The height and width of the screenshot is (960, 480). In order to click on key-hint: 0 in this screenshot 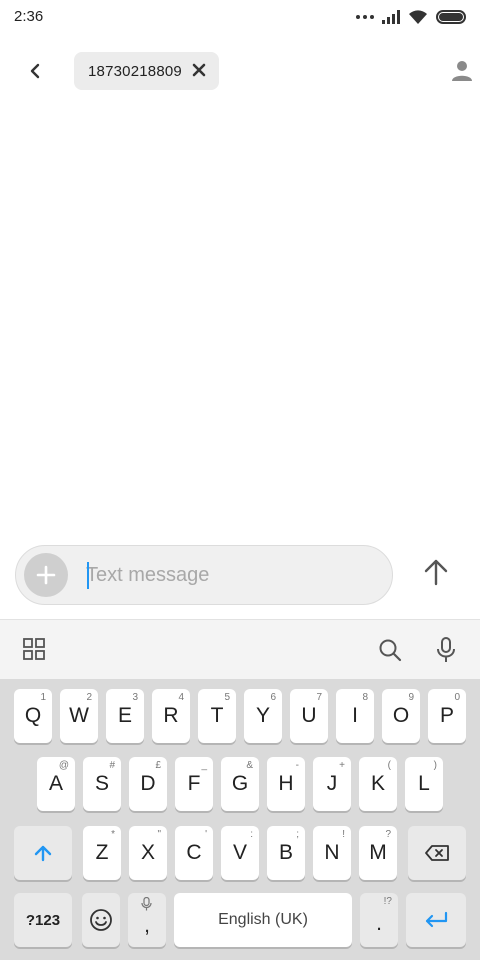, I will do `click(457, 697)`.